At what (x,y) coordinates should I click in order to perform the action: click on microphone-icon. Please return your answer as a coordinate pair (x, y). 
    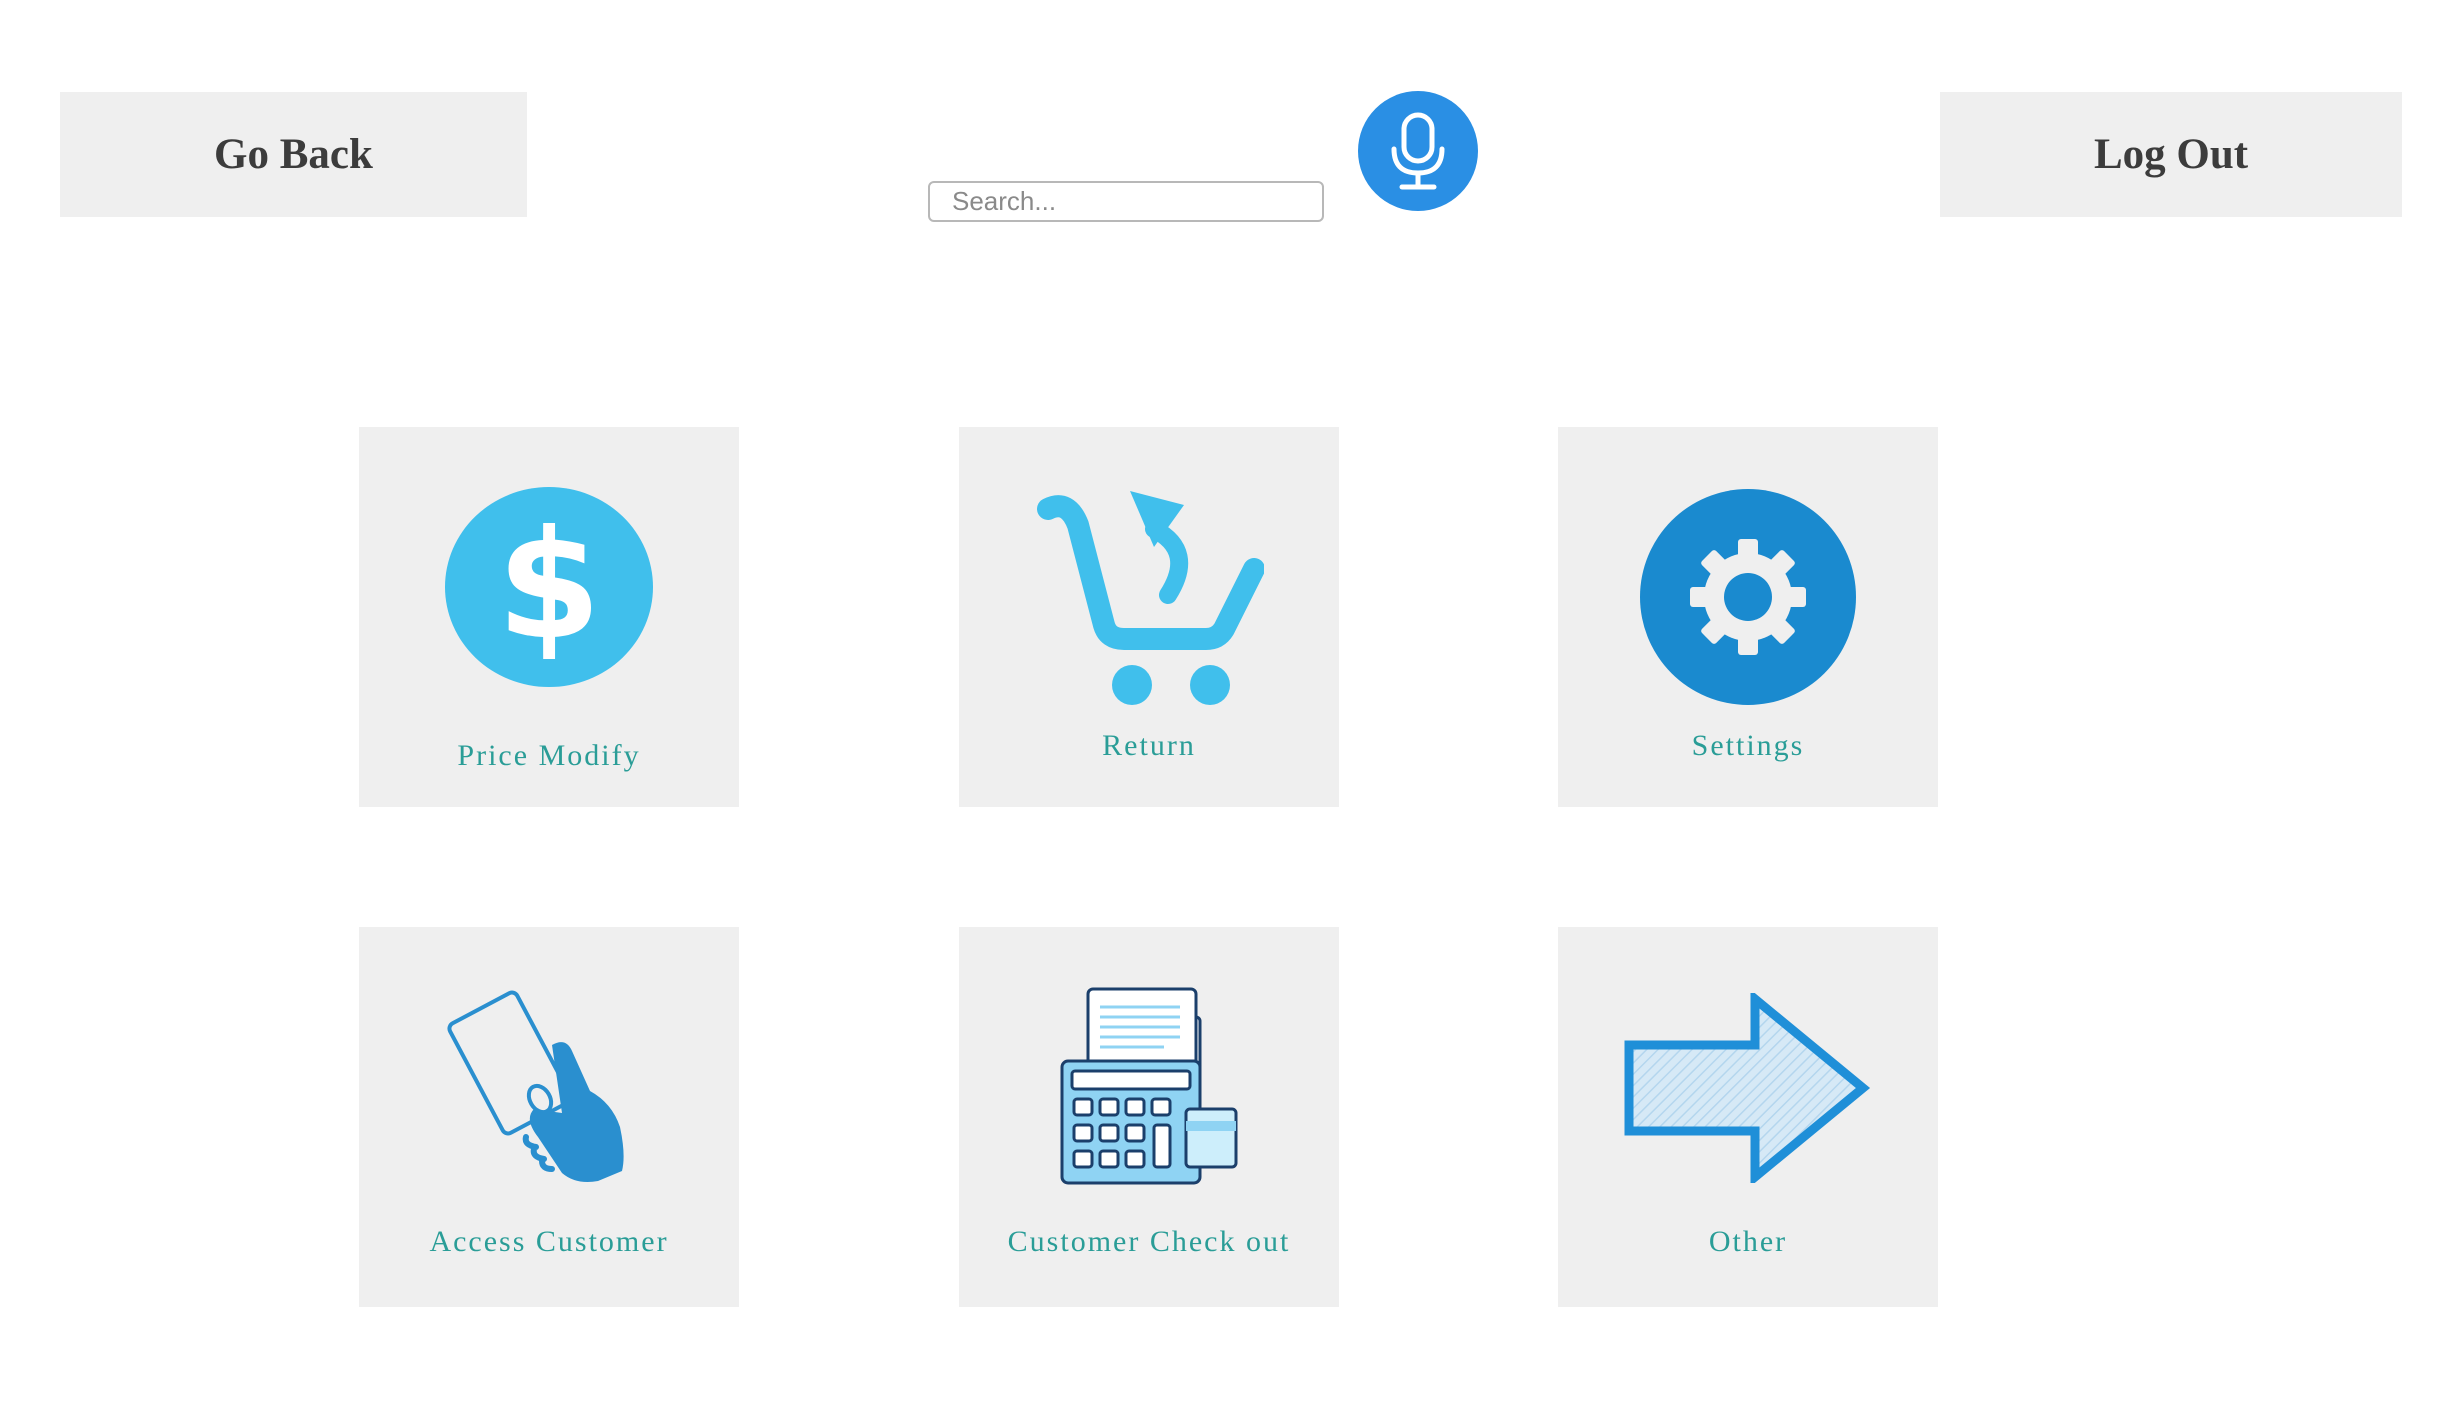
    Looking at the image, I should click on (1418, 151).